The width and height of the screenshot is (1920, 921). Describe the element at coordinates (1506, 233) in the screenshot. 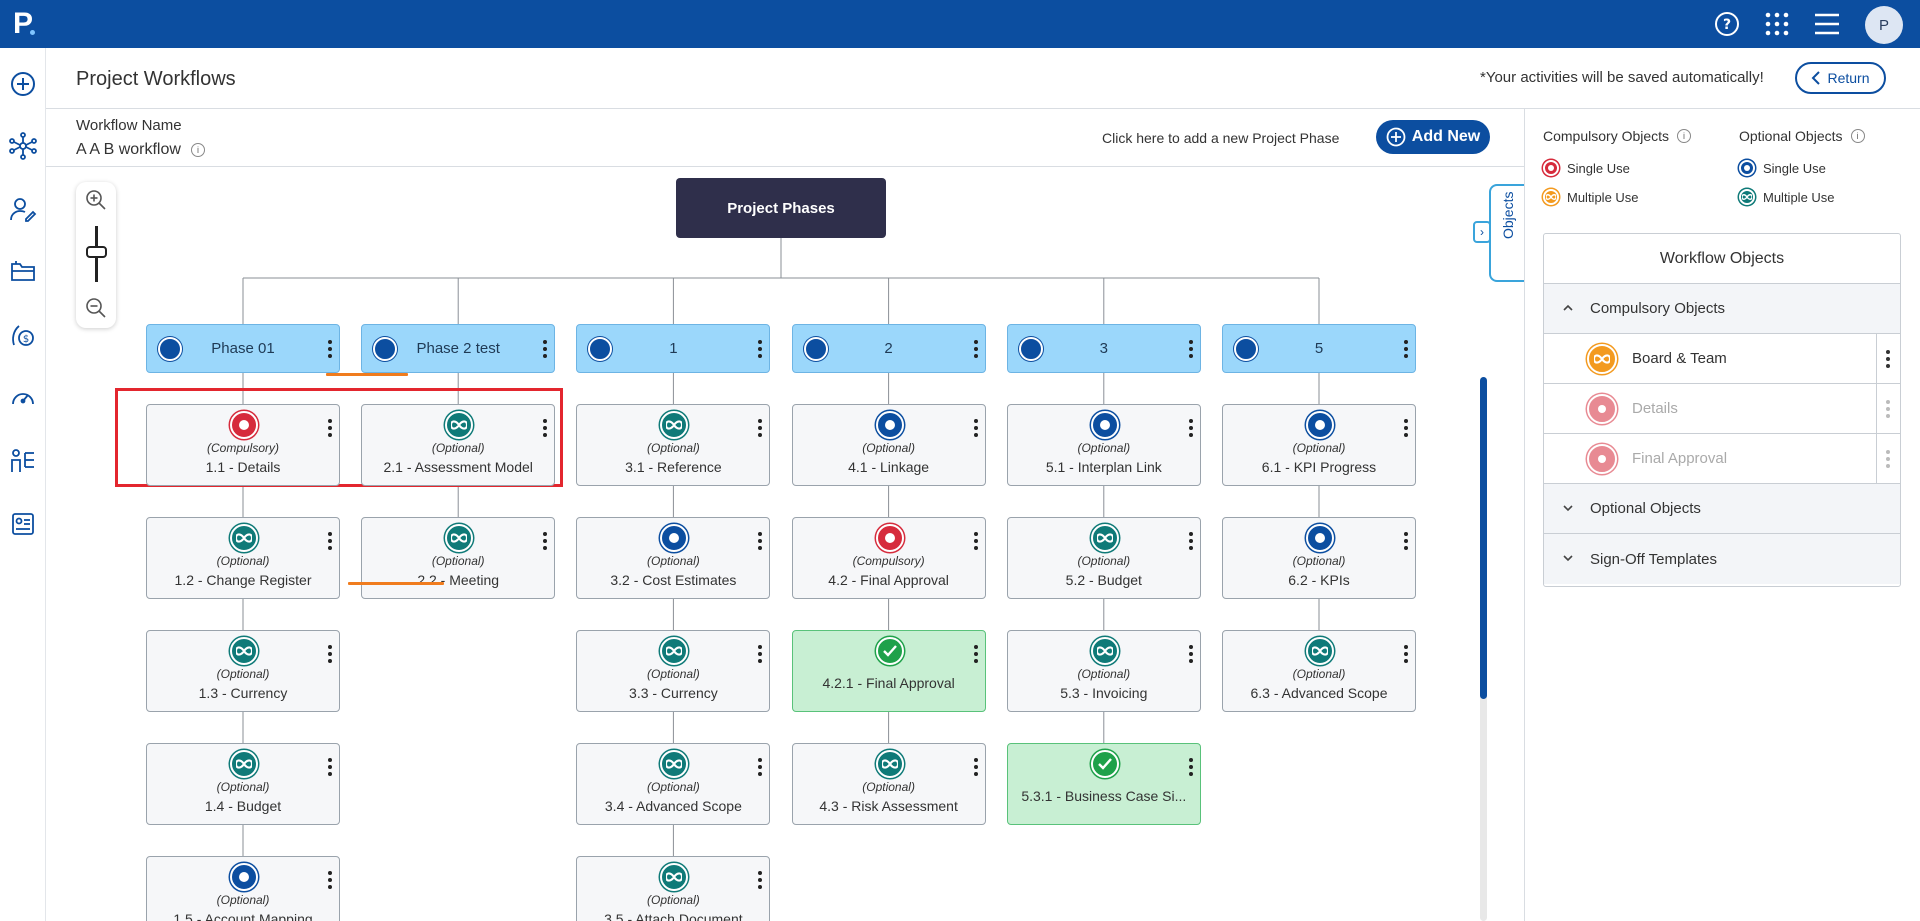

I see `objects-side-tab: Objects` at that location.